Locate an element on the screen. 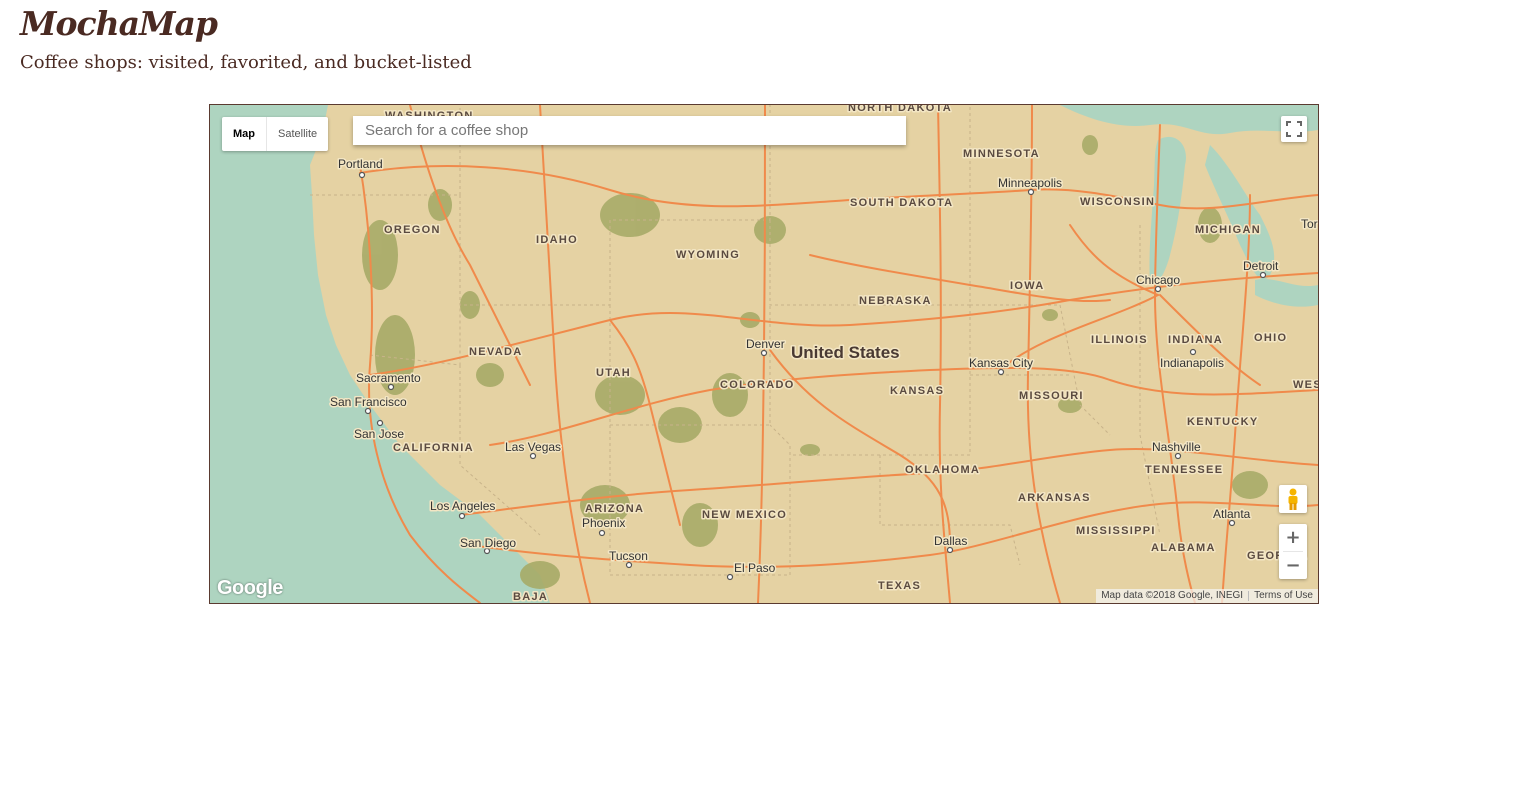 Image resolution: width=1528 pixels, height=808 pixels. state-label: OREGON is located at coordinates (412, 230).